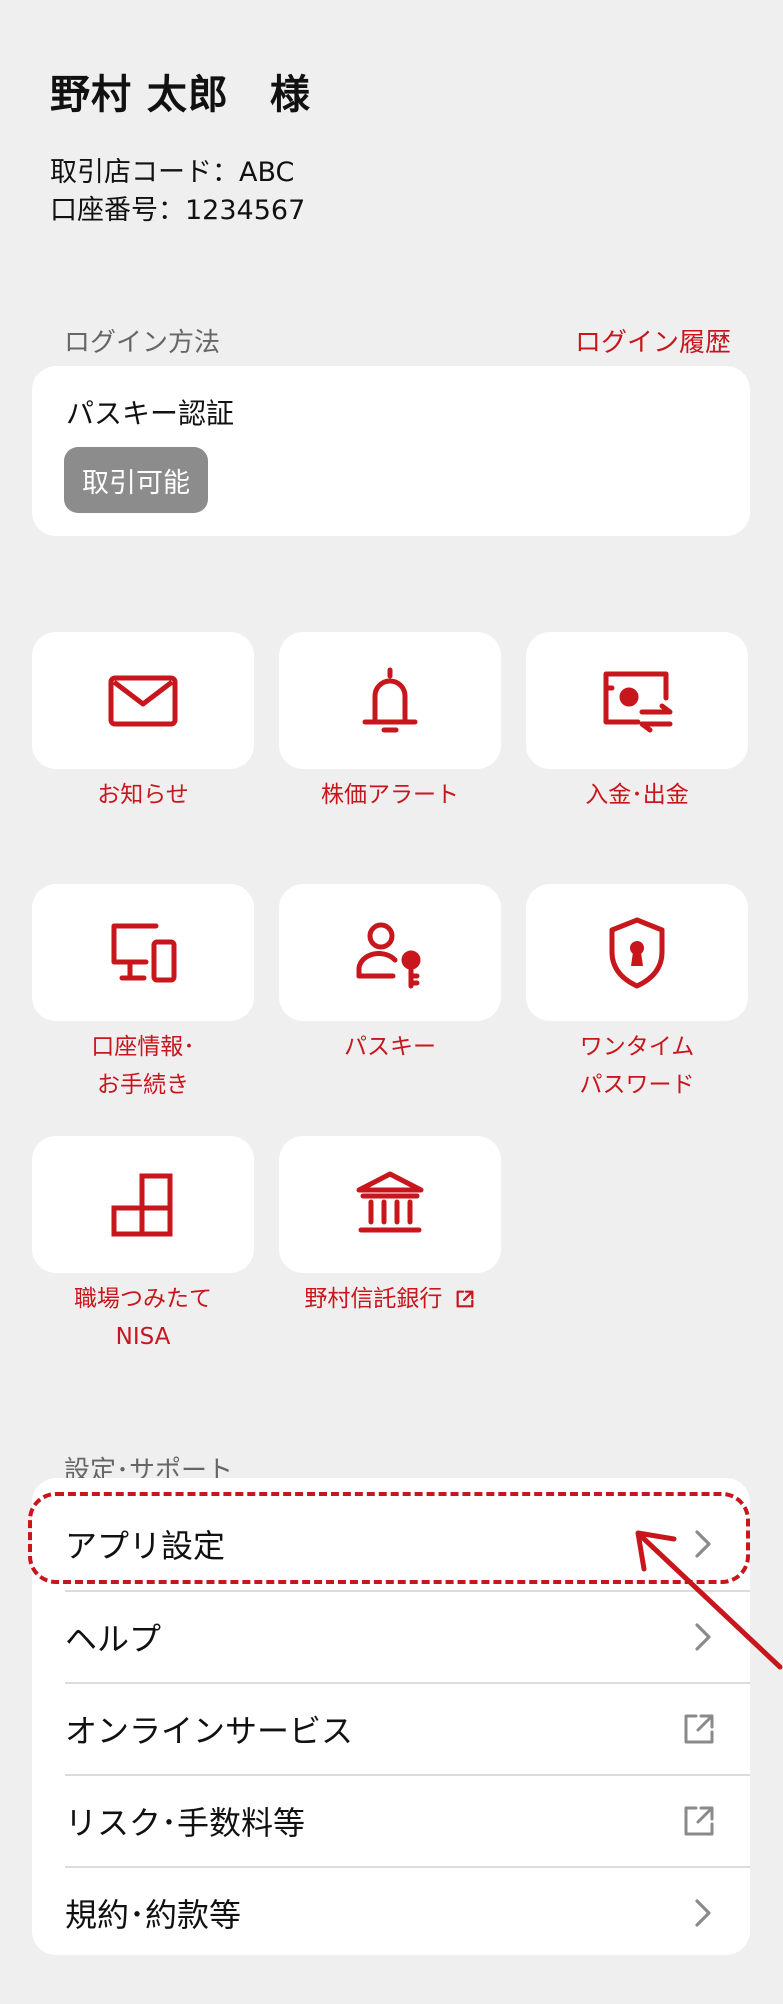 This screenshot has height=2004, width=783. I want to click on tile-one-time-password, so click(637, 952).